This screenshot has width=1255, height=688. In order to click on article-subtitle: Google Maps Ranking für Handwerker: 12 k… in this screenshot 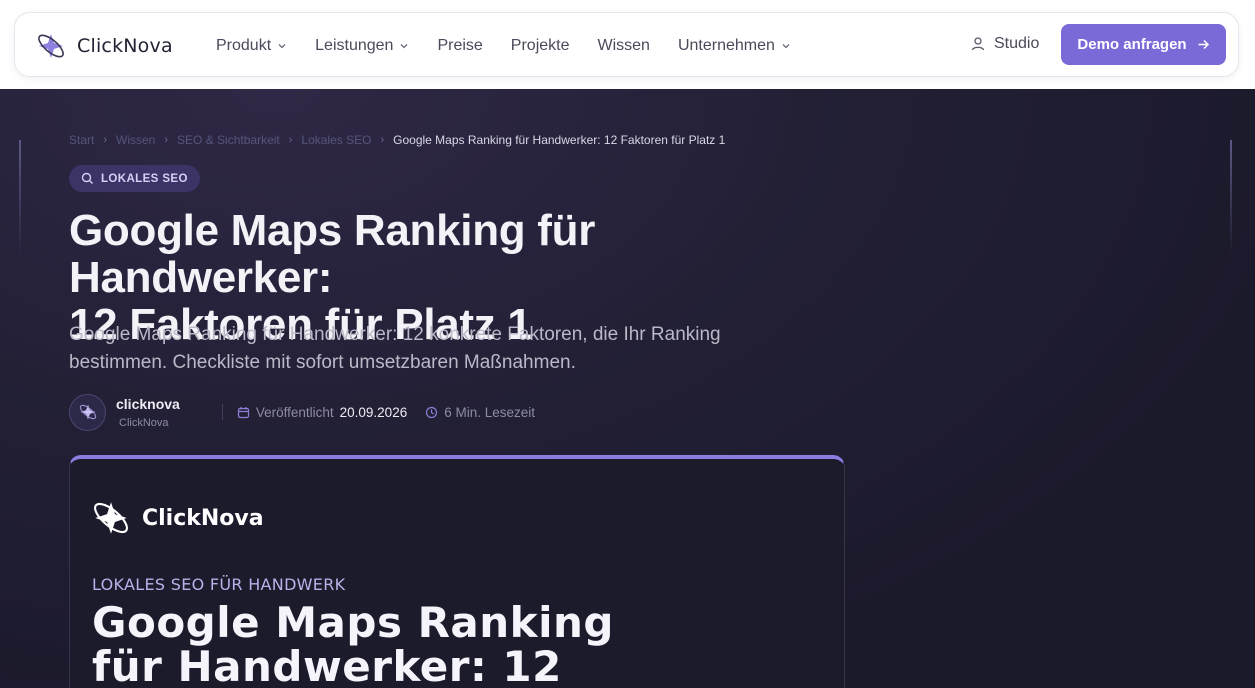, I will do `click(419, 349)`.